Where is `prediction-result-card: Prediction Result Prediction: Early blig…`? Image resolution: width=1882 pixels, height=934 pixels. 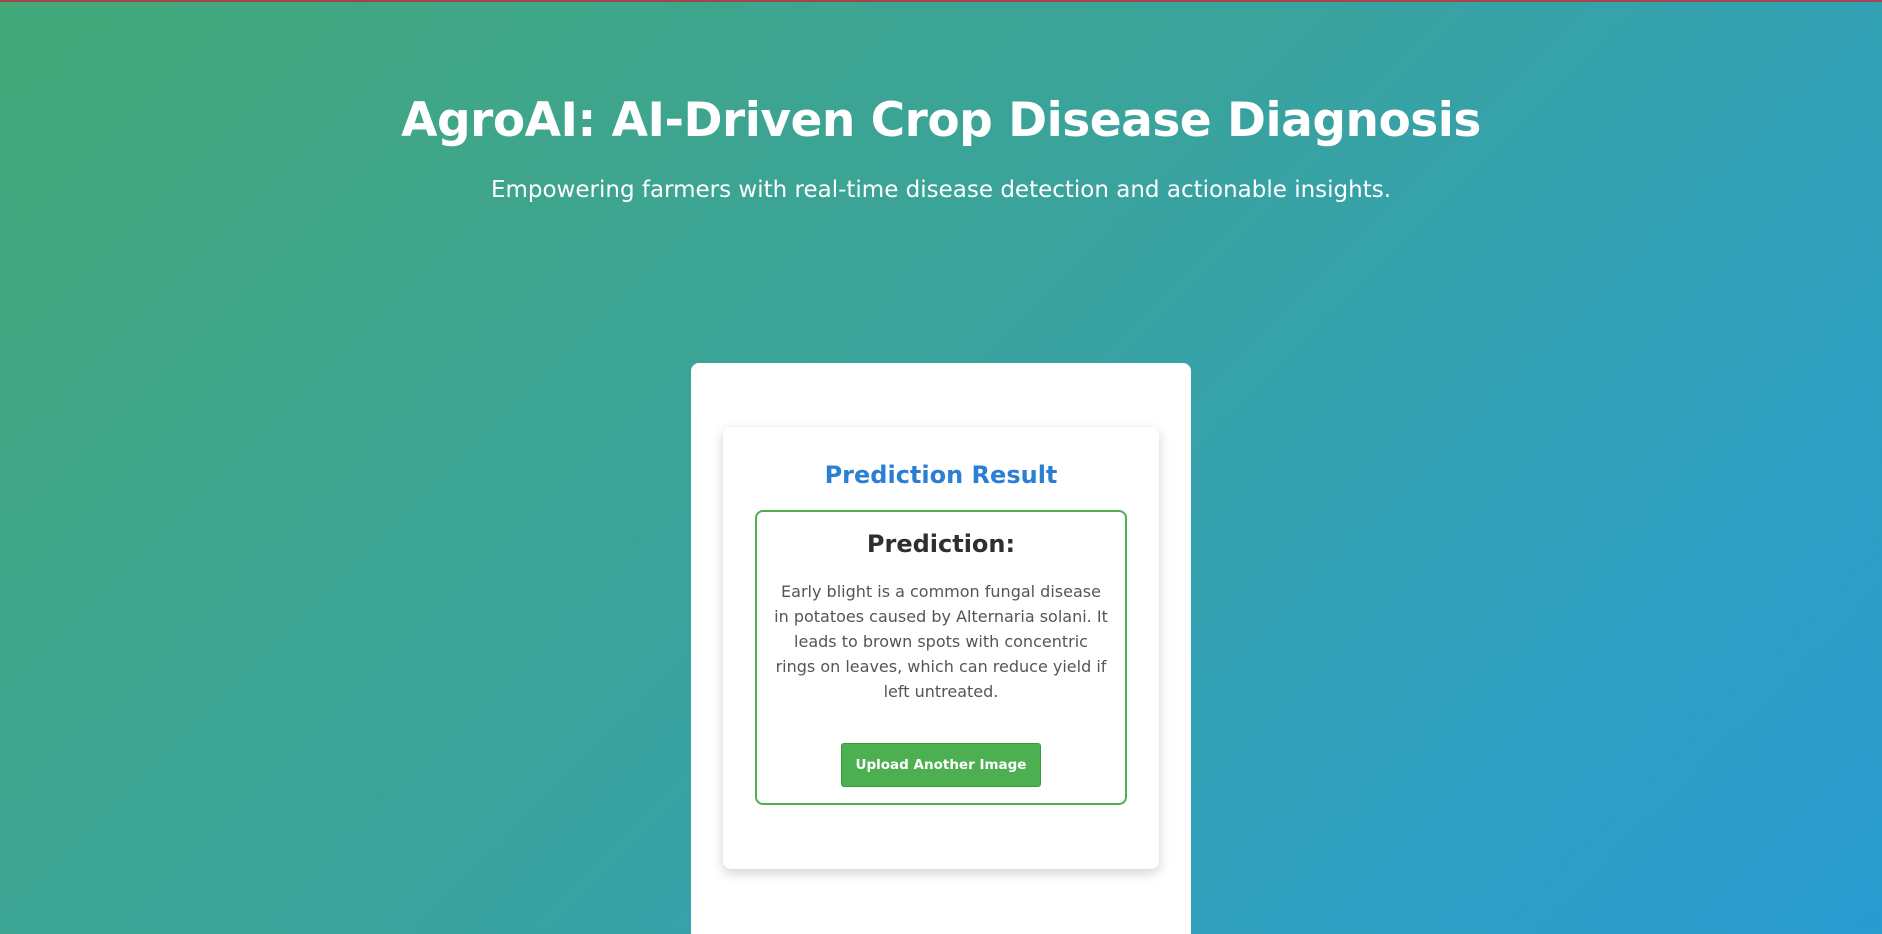 prediction-result-card: Prediction Result Prediction: Early blig… is located at coordinates (941, 648).